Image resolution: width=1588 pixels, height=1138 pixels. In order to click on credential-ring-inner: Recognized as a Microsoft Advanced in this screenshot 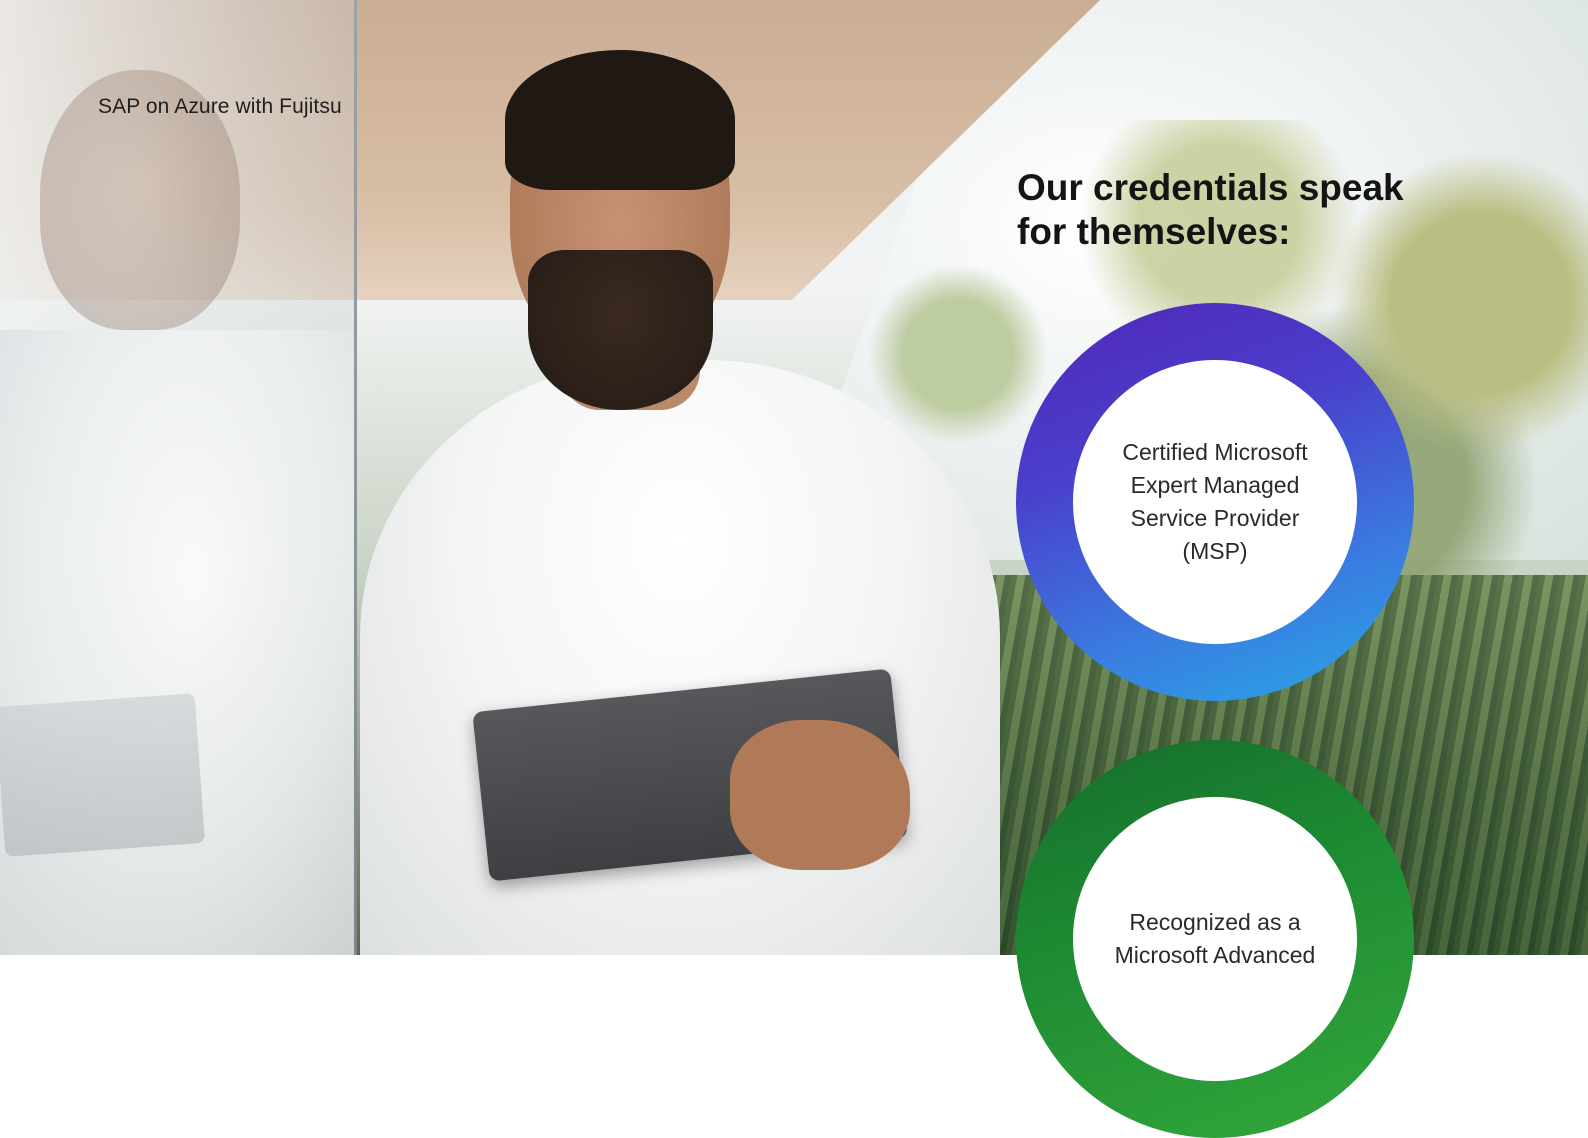, I will do `click(1215, 939)`.